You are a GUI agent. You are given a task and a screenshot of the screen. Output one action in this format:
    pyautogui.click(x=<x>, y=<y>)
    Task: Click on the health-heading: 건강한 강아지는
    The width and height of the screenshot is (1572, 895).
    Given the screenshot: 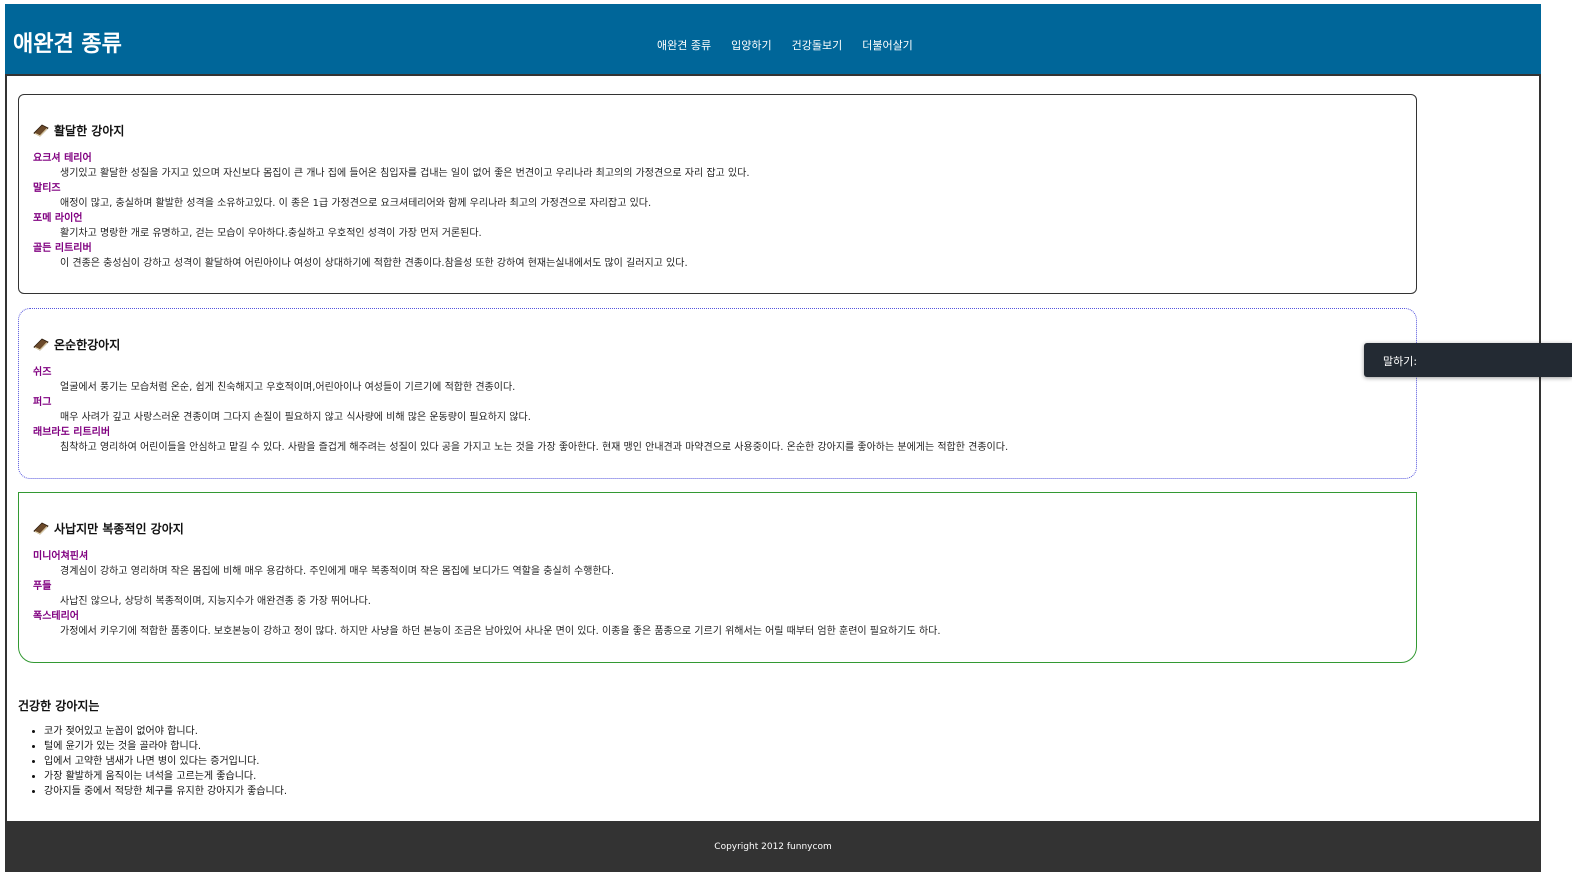 What is the action you would take?
    pyautogui.click(x=59, y=706)
    